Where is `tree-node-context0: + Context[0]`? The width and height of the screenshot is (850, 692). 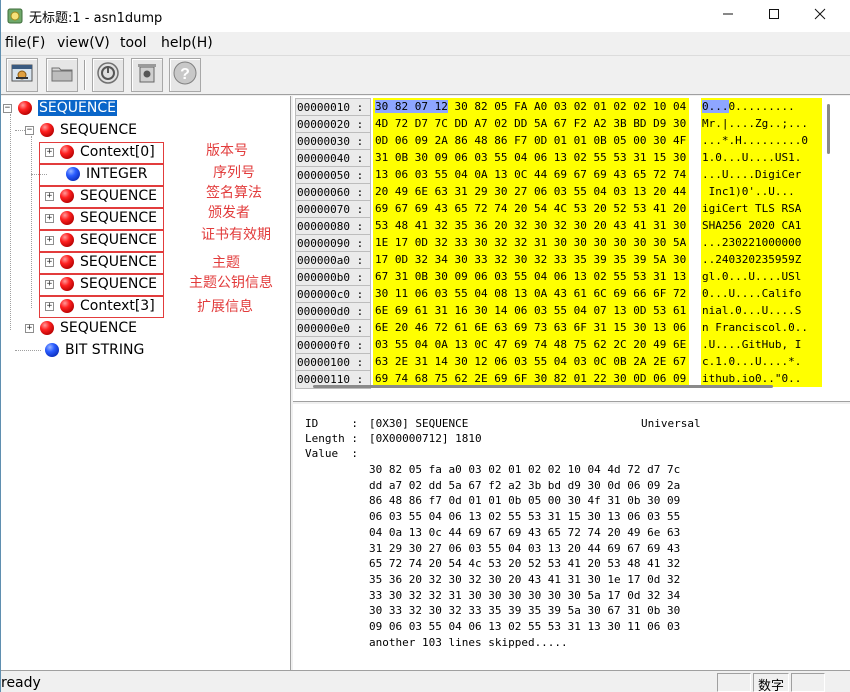
tree-node-context0: + Context[0] is located at coordinates (100, 152).